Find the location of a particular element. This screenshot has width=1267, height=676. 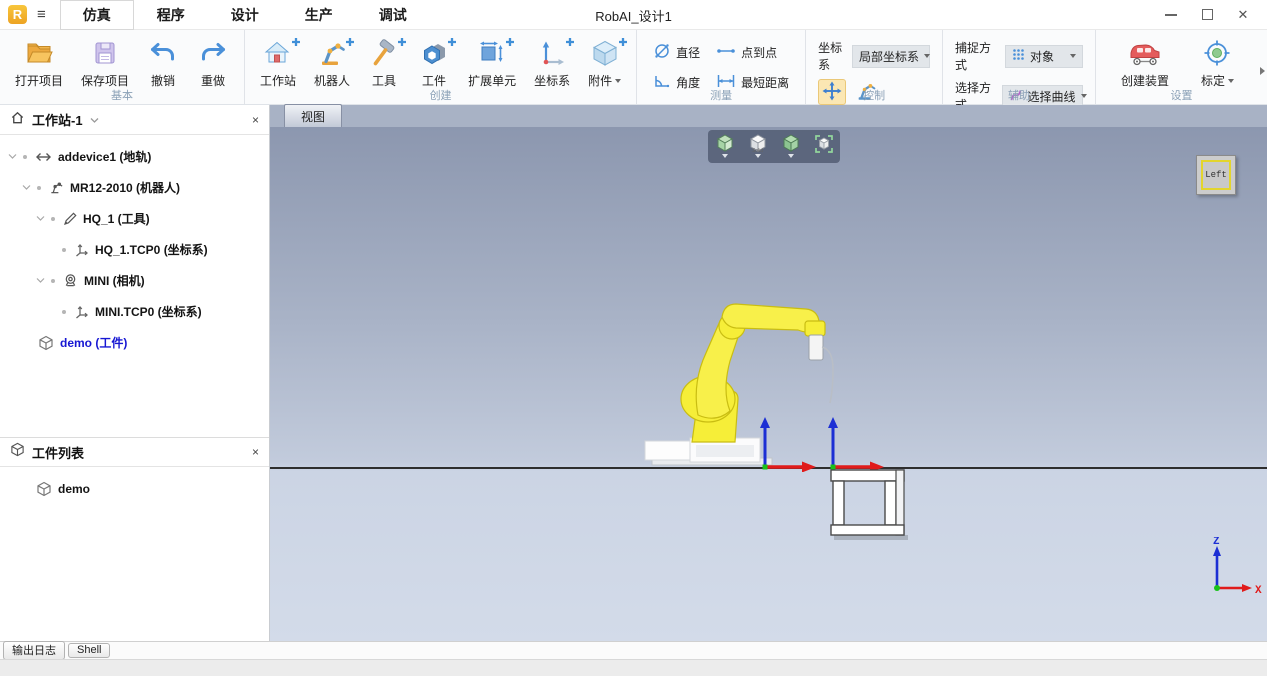

tree-item-addevice1: addevice1 (地轨) is located at coordinates (134, 156).